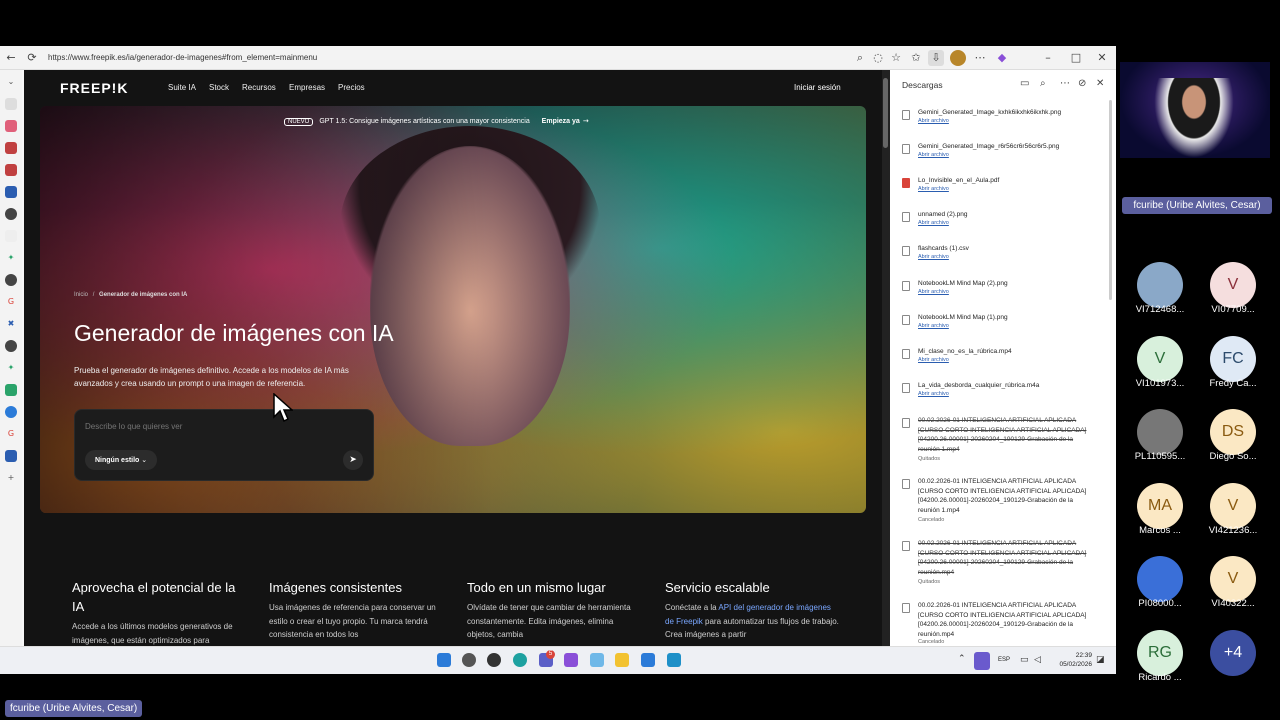 This screenshot has width=1280, height=720. Describe the element at coordinates (886, 358) in the screenshot. I see `page-scrollbar` at that location.